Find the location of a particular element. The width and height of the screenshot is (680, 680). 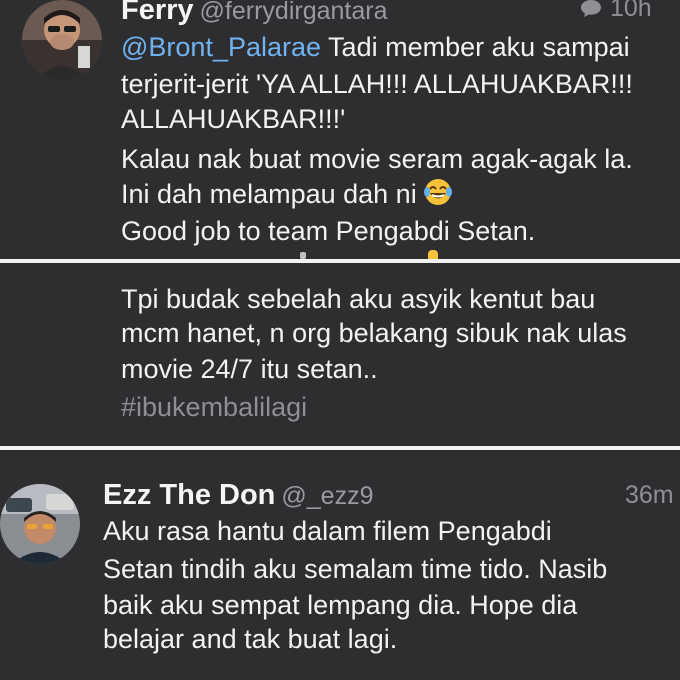

avatar-ferry is located at coordinates (62, 40).